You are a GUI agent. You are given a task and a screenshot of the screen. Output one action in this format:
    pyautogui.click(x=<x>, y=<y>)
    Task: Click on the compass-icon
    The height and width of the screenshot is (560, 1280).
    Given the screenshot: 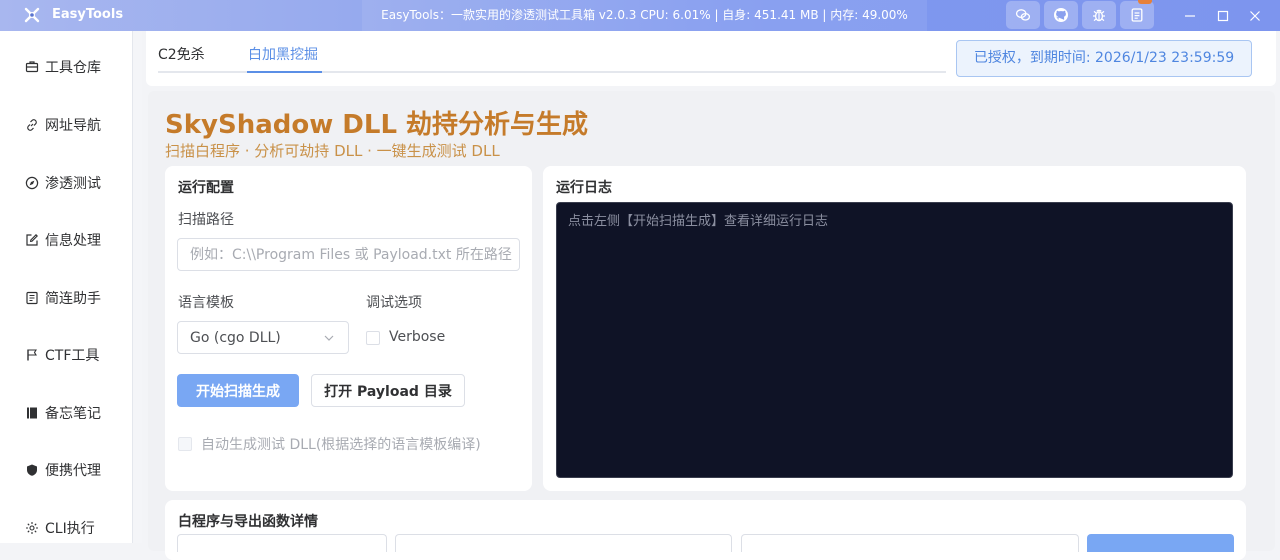 What is the action you would take?
    pyautogui.click(x=32, y=183)
    